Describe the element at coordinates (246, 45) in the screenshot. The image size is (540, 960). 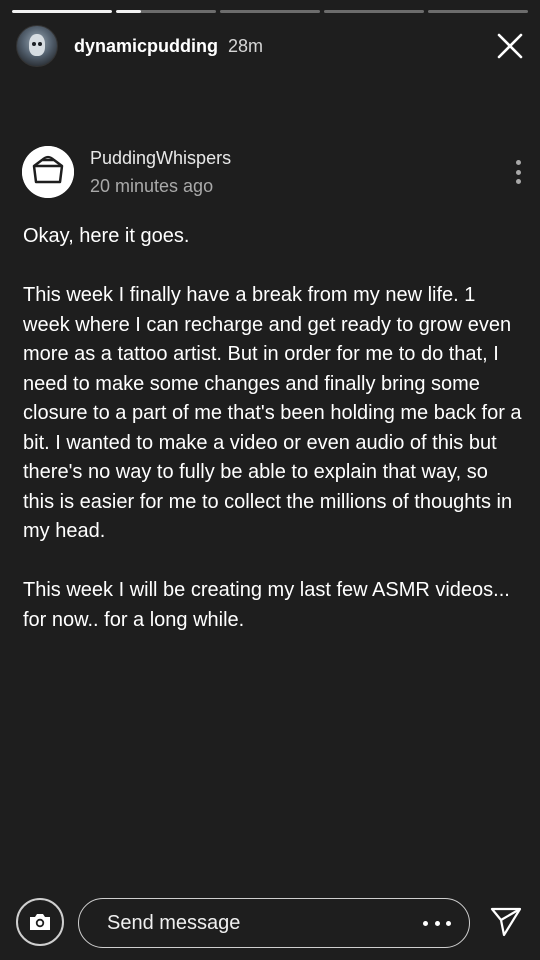
I see `story-time: 28m` at that location.